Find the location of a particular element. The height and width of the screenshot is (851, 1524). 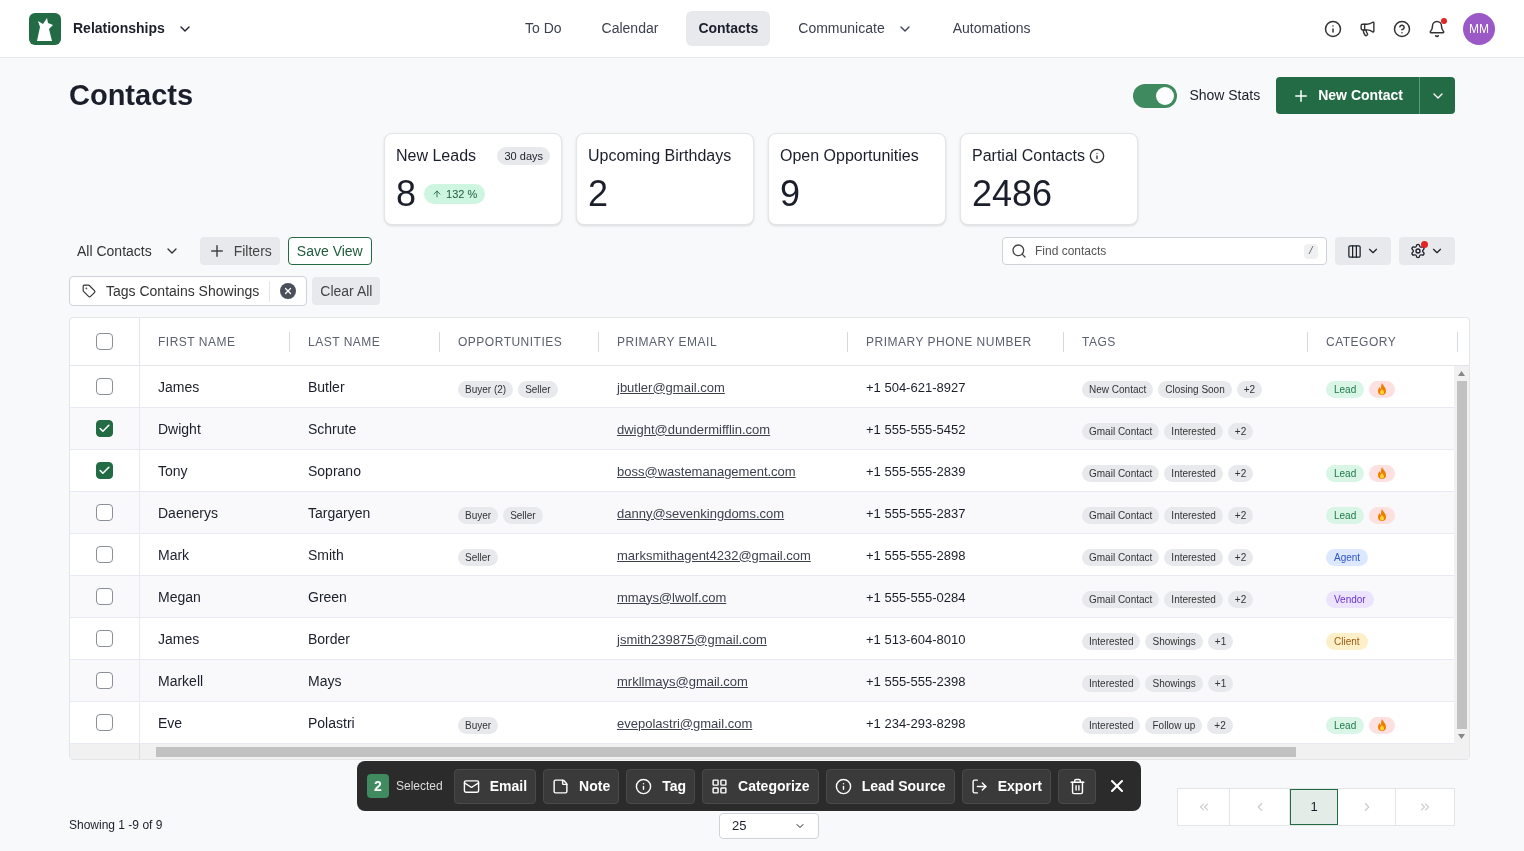

clear-all-button: Clear All is located at coordinates (346, 291).